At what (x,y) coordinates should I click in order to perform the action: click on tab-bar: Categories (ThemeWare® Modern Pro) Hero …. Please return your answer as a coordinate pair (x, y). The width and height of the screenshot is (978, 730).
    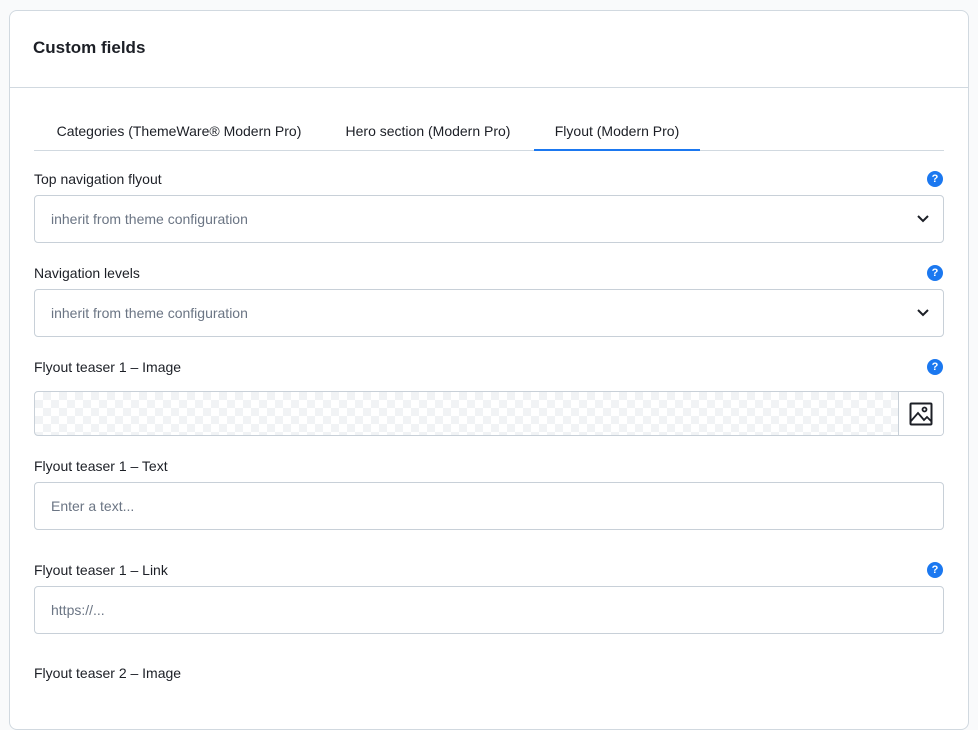
    Looking at the image, I should click on (489, 133).